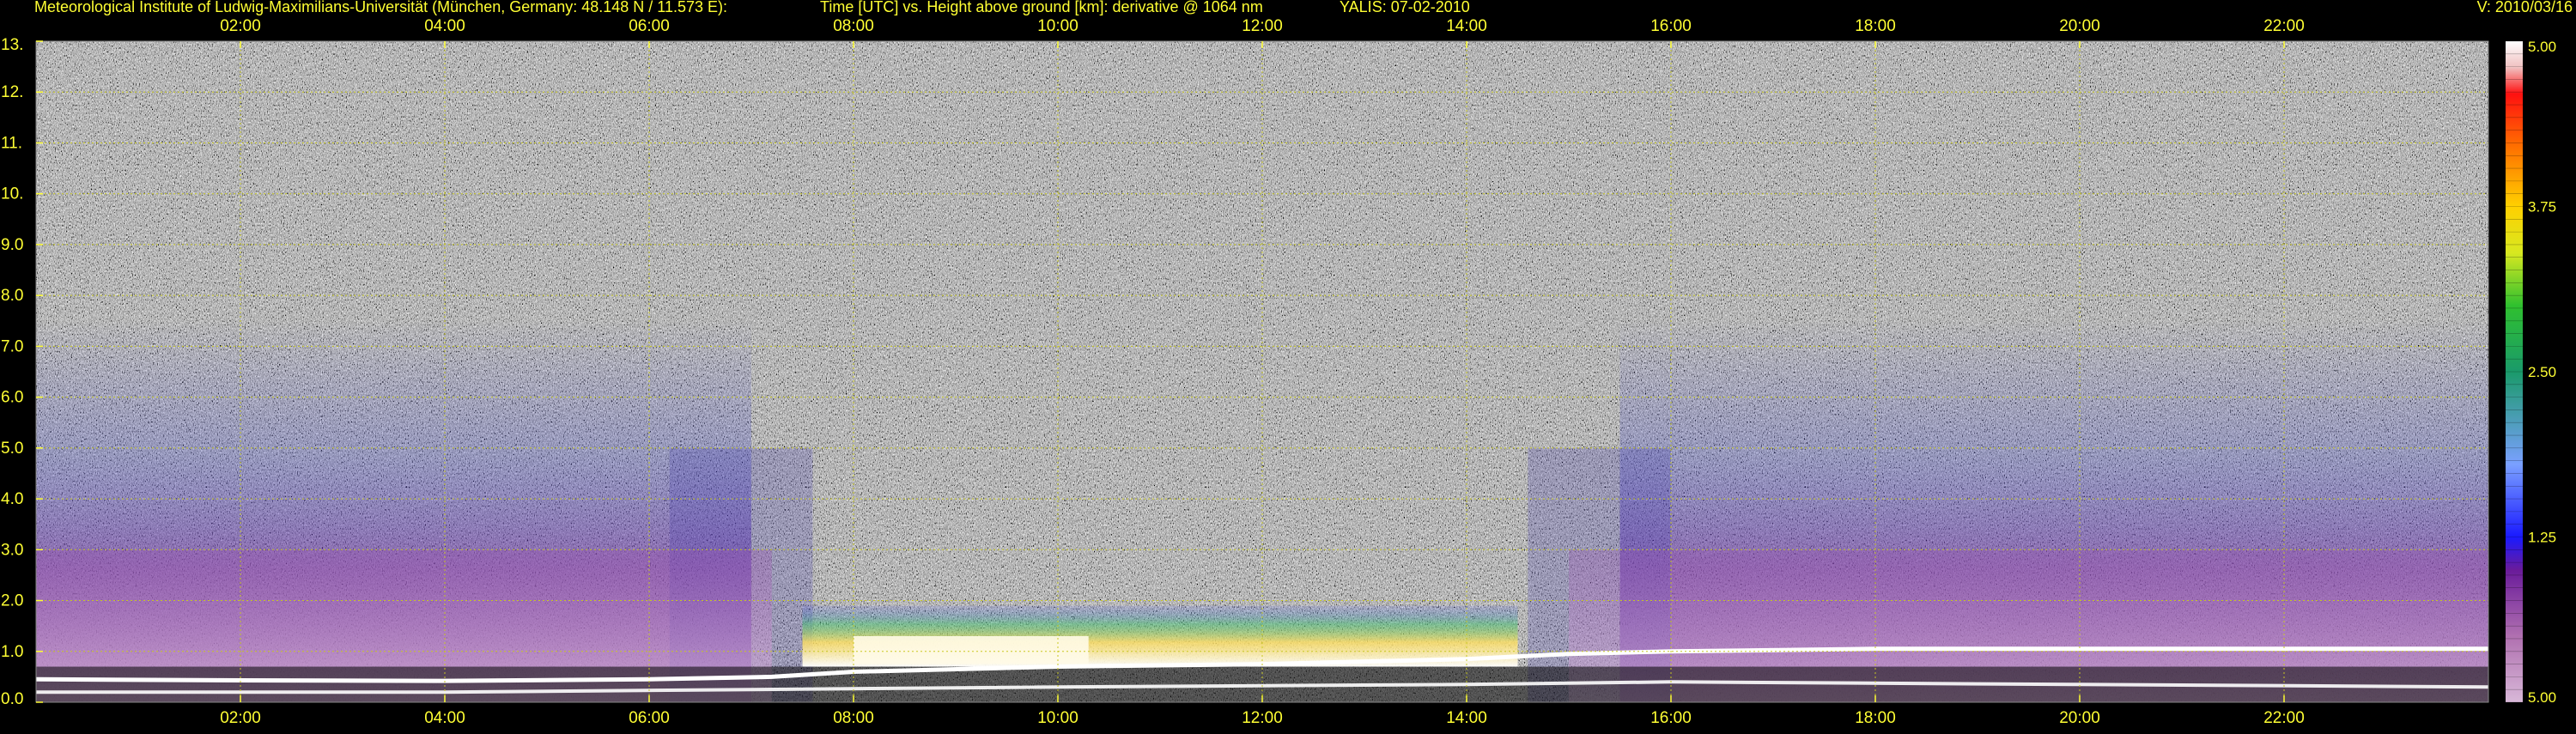 This screenshot has height=734, width=2576. I want to click on x-tick-label-top: 16:00, so click(1671, 26).